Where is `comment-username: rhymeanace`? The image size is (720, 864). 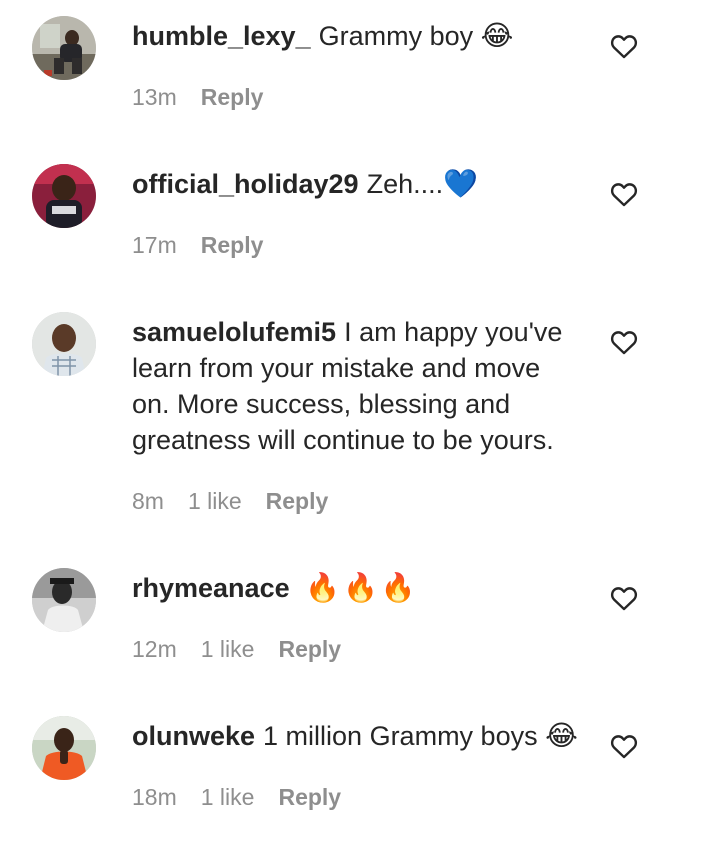 comment-username: rhymeanace is located at coordinates (211, 588).